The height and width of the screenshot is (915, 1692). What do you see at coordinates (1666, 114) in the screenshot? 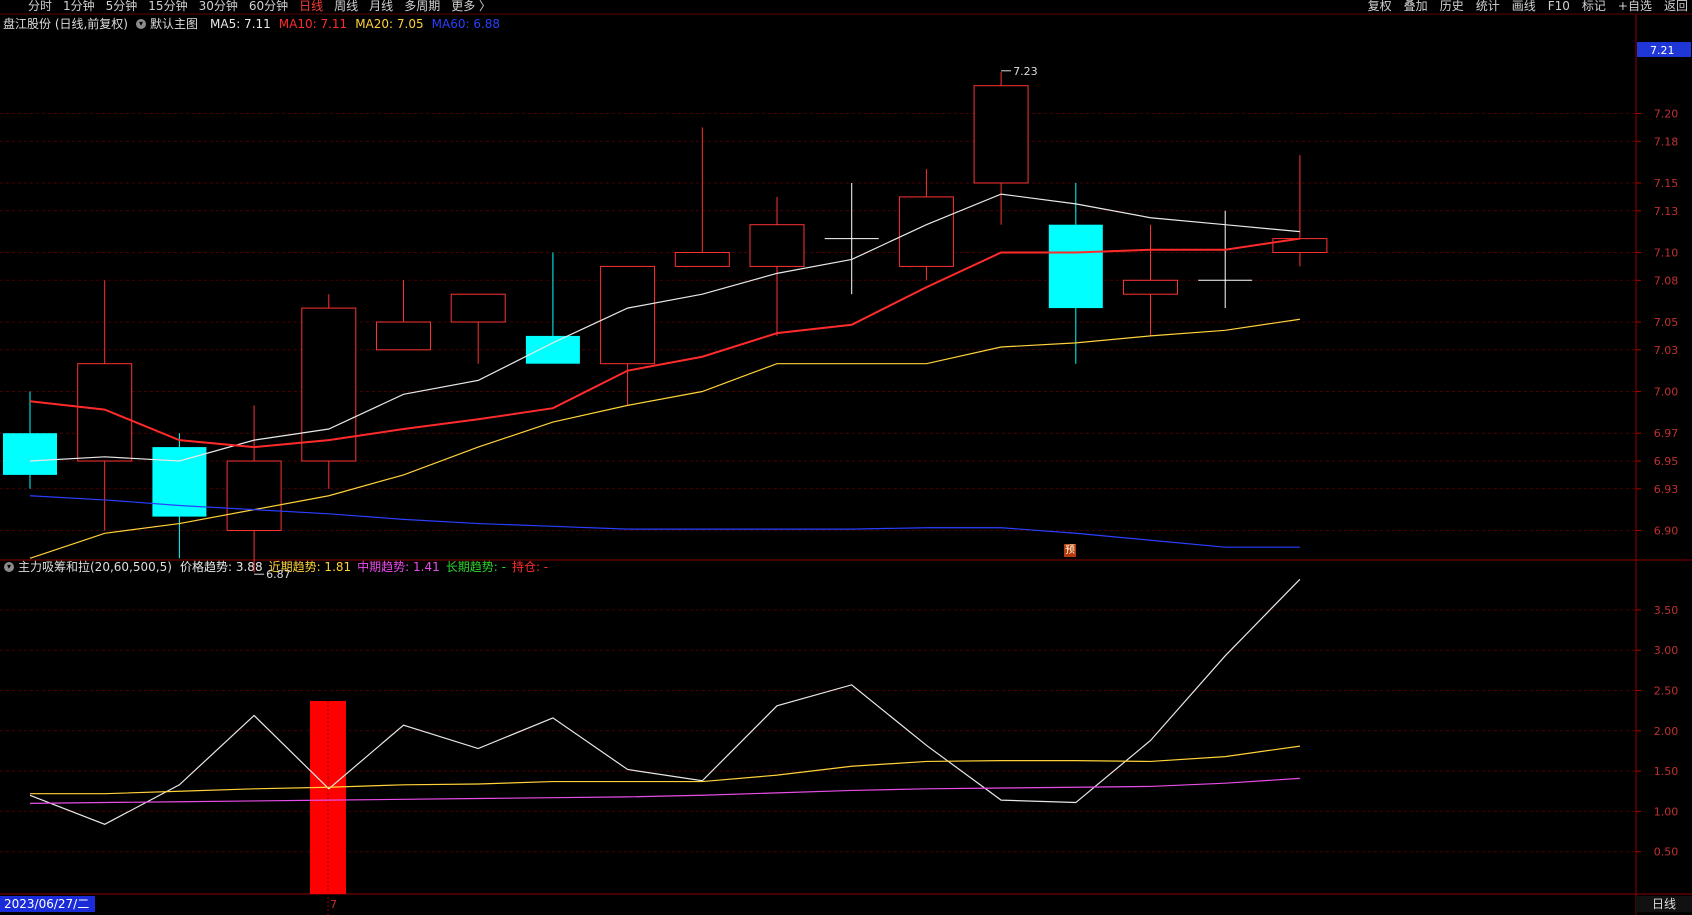
I see `main-tick-label: 7.20` at bounding box center [1666, 114].